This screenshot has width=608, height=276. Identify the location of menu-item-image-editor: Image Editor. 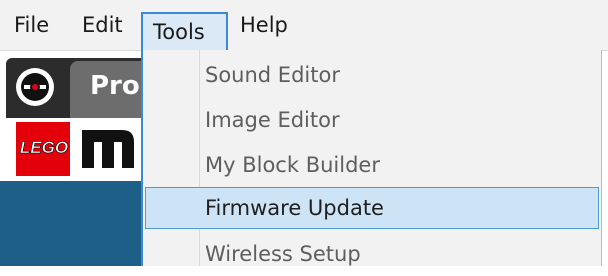
(372, 120).